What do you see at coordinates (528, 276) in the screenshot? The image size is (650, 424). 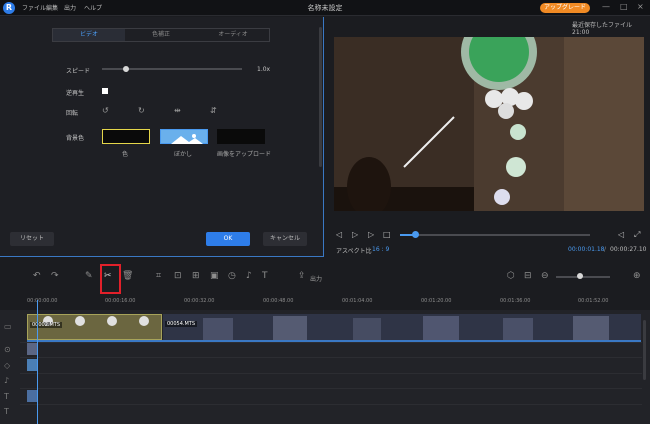 I see `fit-icon: ⊟` at bounding box center [528, 276].